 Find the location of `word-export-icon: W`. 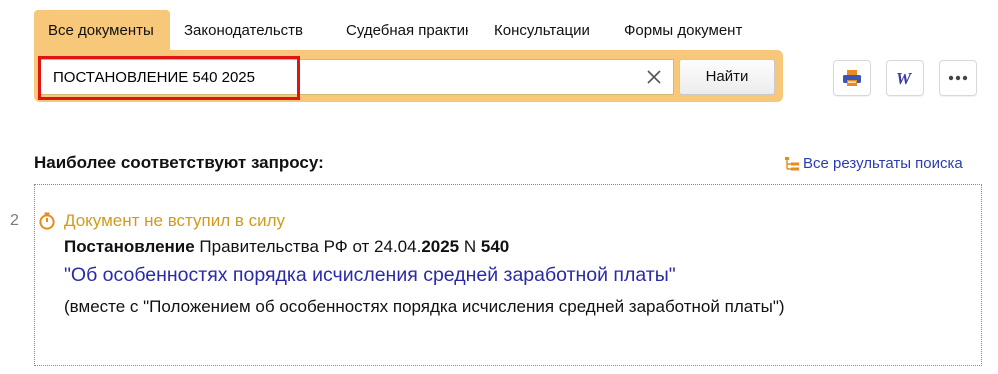

word-export-icon: W is located at coordinates (904, 78).